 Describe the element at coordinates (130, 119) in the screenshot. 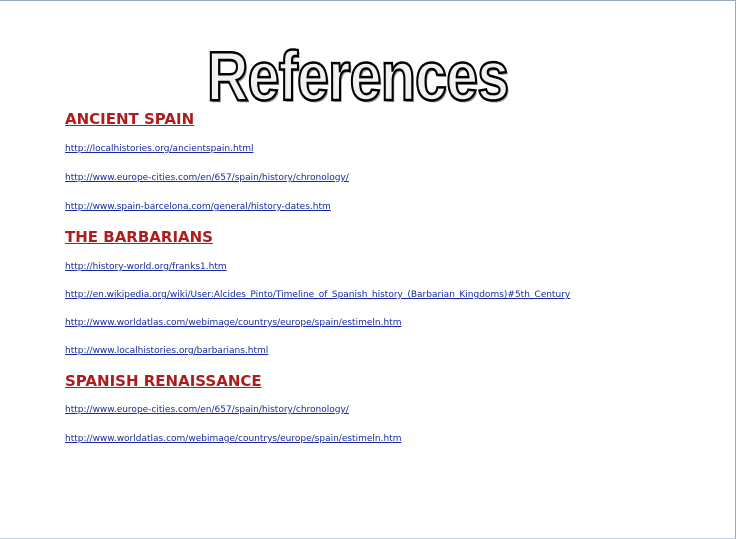

I see `section-heading: ANCIENT SPAIN` at that location.